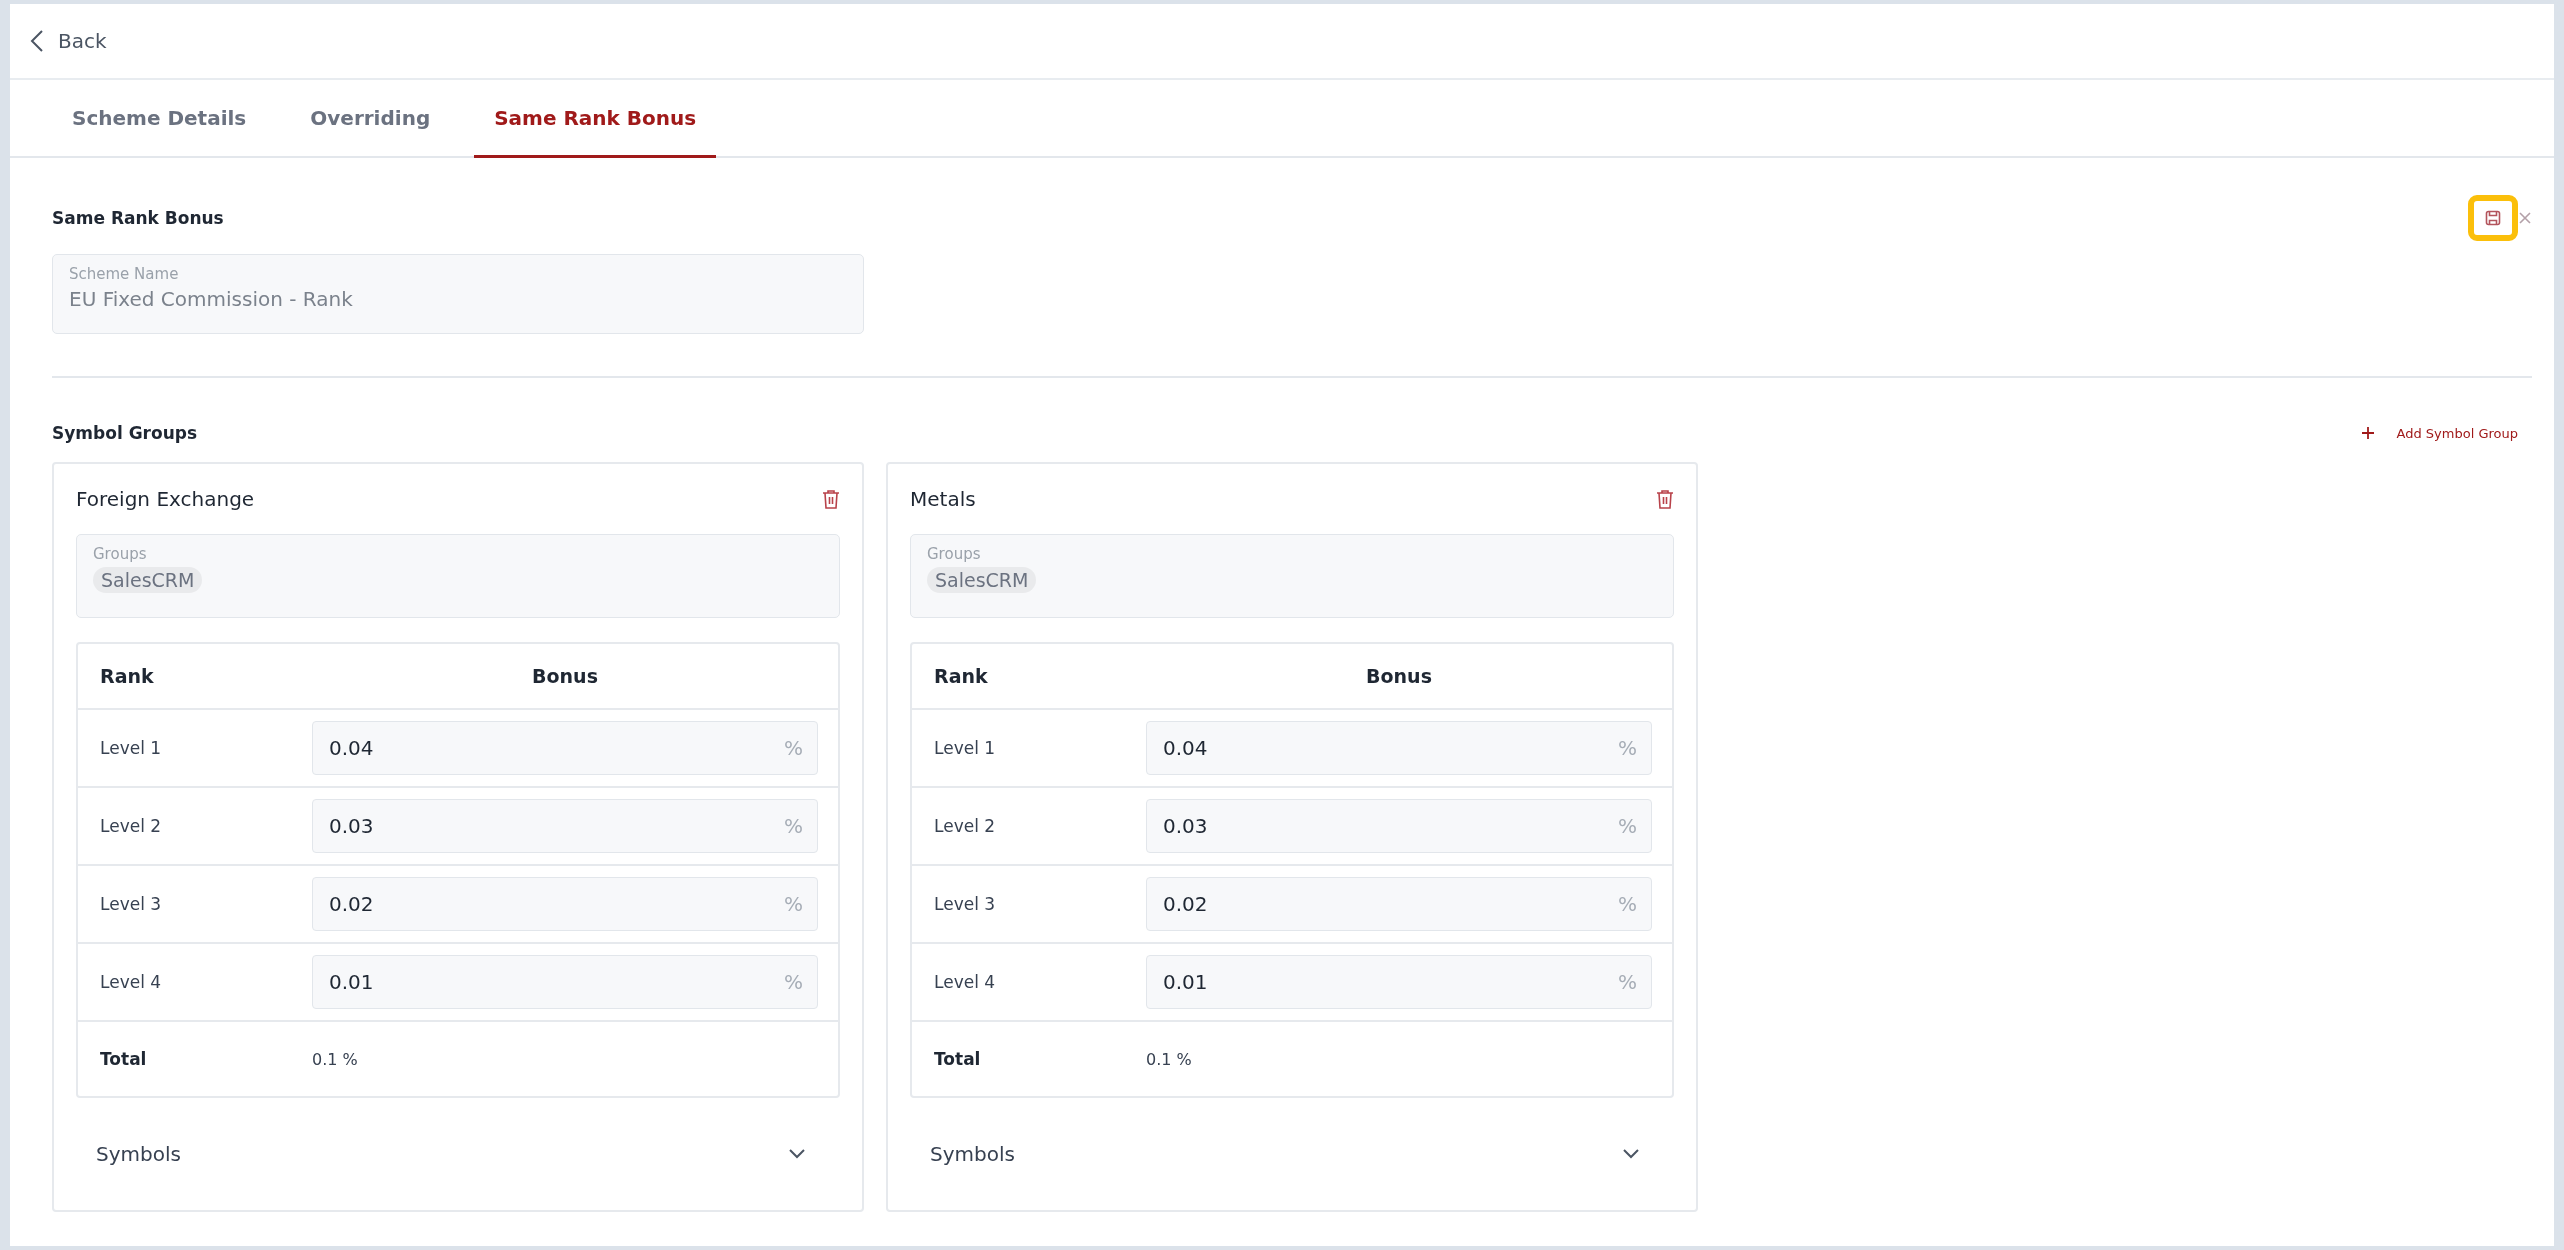  I want to click on add-symbol-group-button: Add Symbol Group, so click(2446, 433).